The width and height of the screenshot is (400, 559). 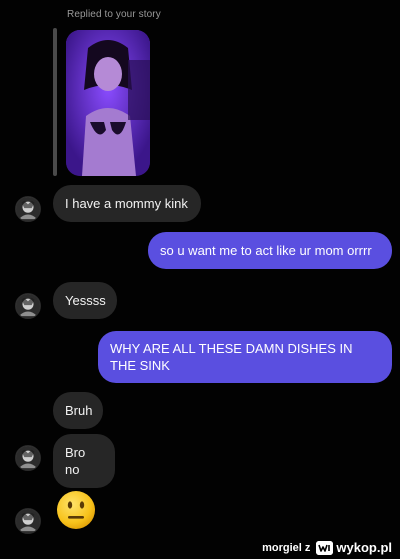 I want to click on message-bubble-incoming: Bro no, so click(x=84, y=461).